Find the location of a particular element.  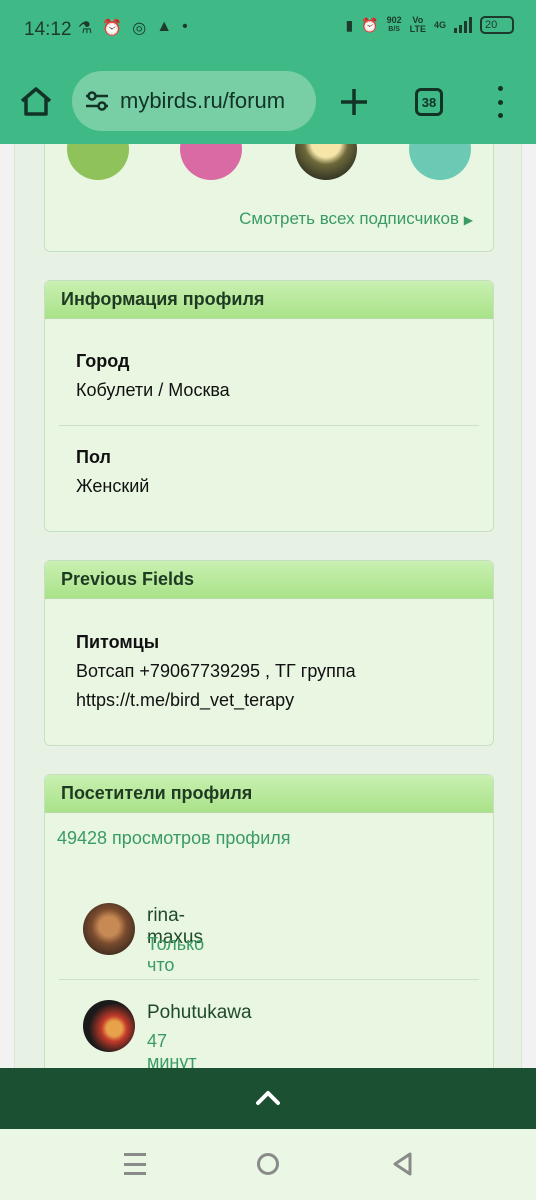

visitor-time: 47 минут назад is located at coordinates (172, 1049).